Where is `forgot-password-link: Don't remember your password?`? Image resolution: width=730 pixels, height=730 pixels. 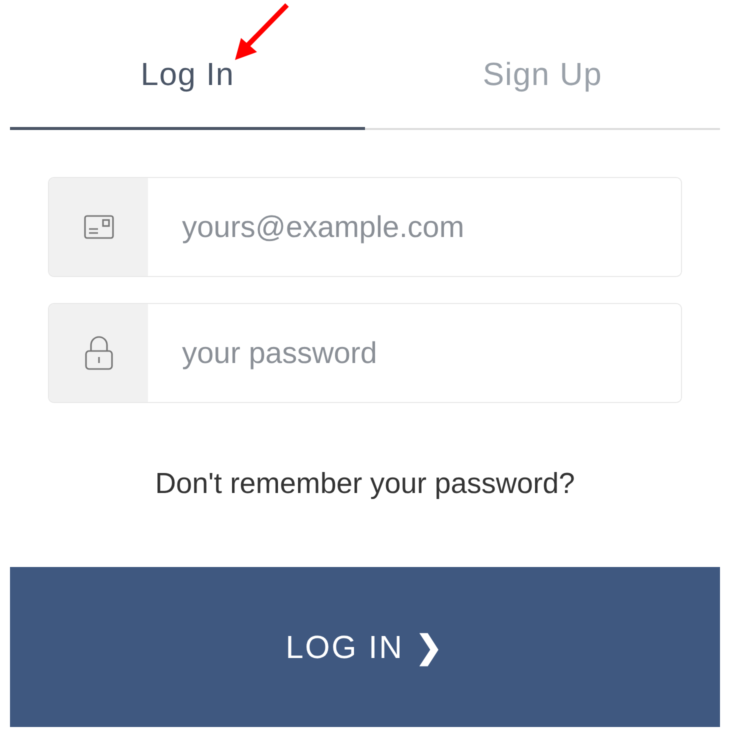
forgot-password-link: Don't remember your password? is located at coordinates (365, 484).